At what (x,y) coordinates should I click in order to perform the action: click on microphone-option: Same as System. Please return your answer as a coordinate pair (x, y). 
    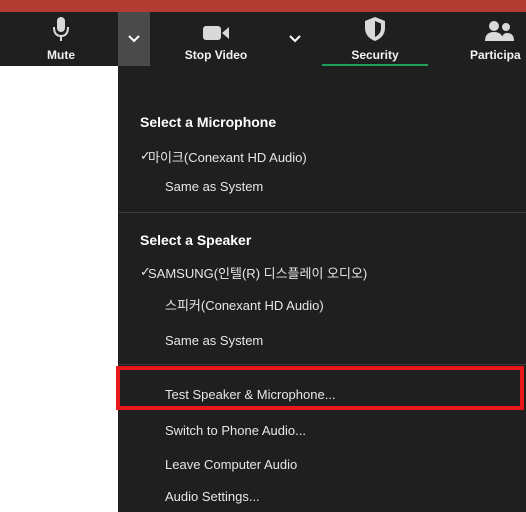
    Looking at the image, I should click on (322, 186).